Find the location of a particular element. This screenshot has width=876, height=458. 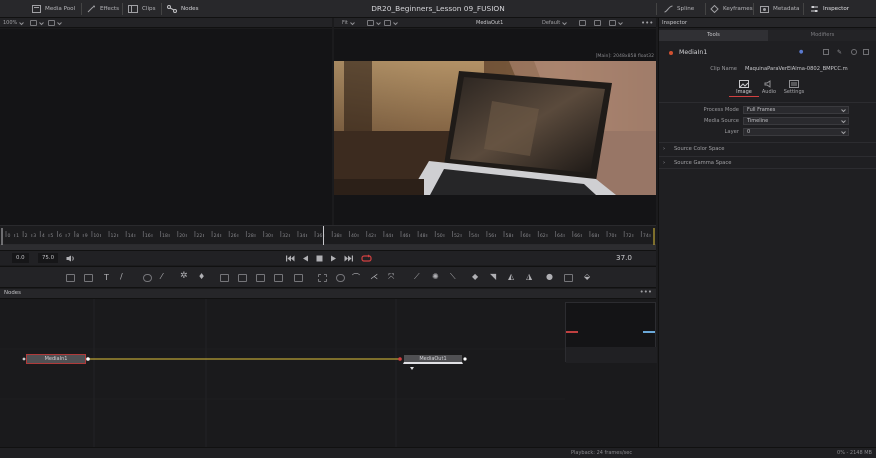

laptop-photo is located at coordinates (495, 128).